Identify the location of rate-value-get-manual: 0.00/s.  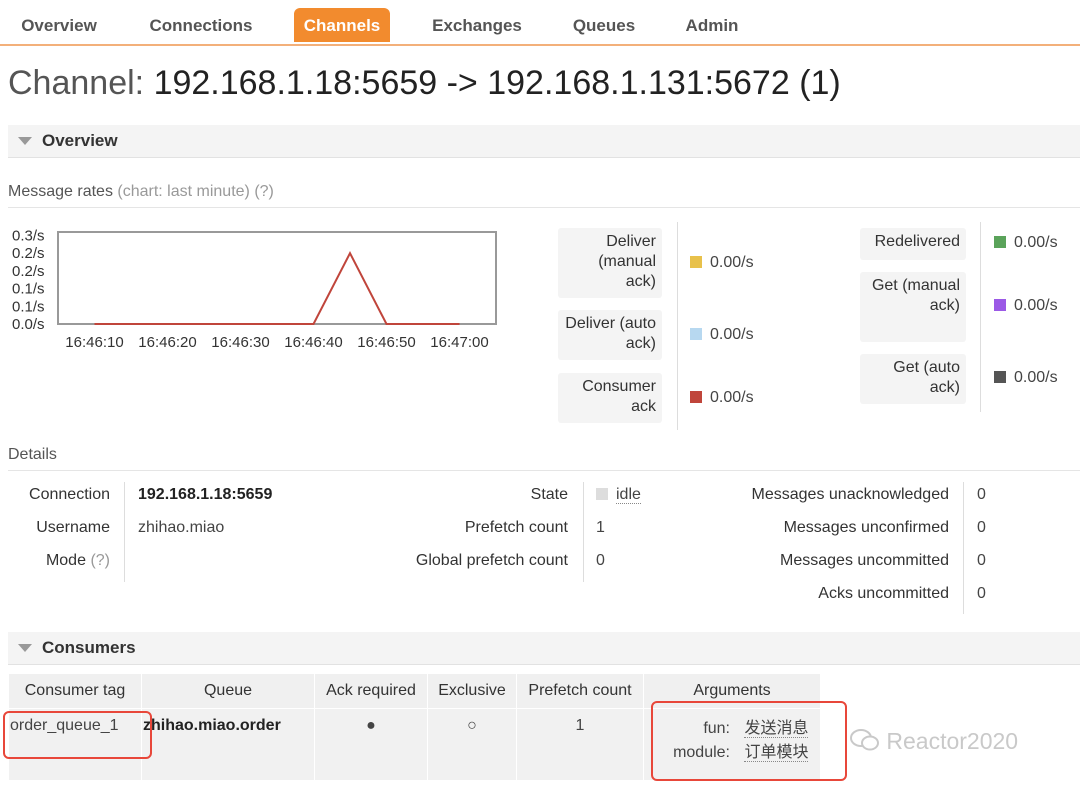
(1026, 306).